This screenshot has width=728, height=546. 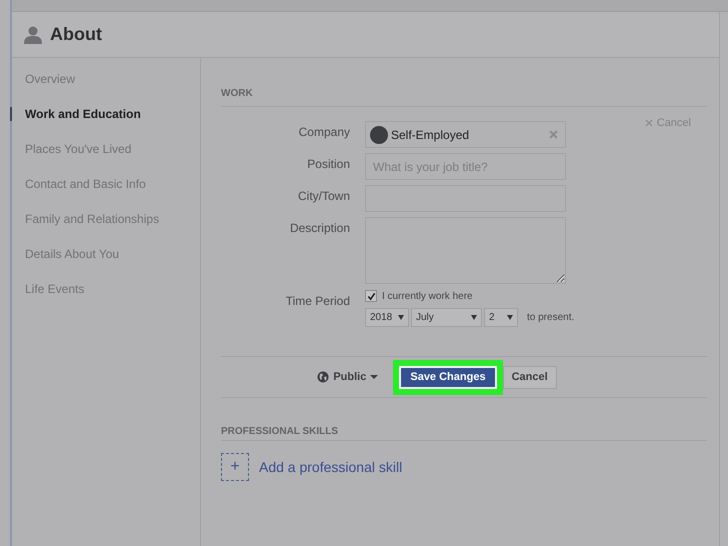 I want to click on section-heading: PROFESSIONAL SKILLS, so click(x=279, y=431).